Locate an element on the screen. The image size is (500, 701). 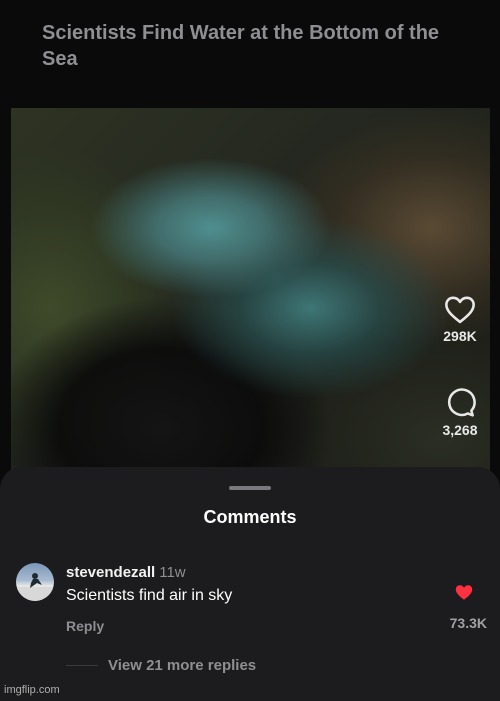
sheet-grabber is located at coordinates (250, 488).